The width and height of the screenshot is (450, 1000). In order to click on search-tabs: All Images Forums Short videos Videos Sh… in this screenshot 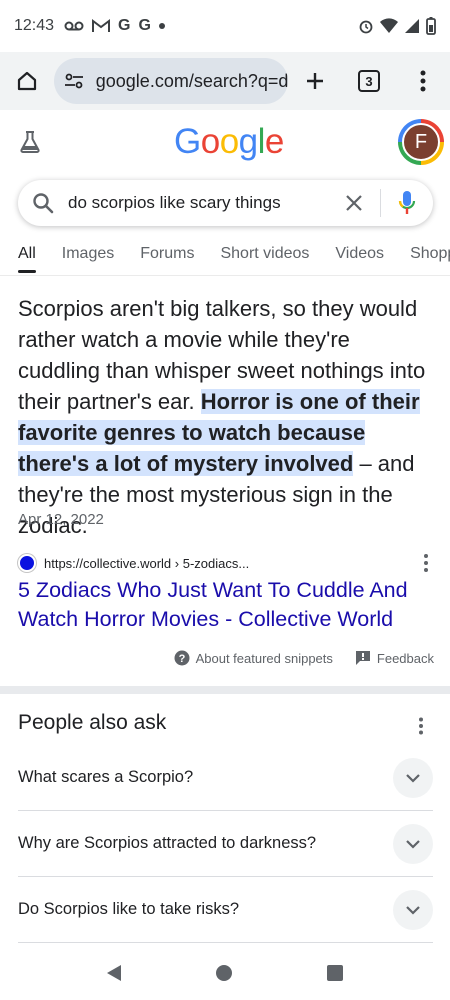, I will do `click(225, 256)`.